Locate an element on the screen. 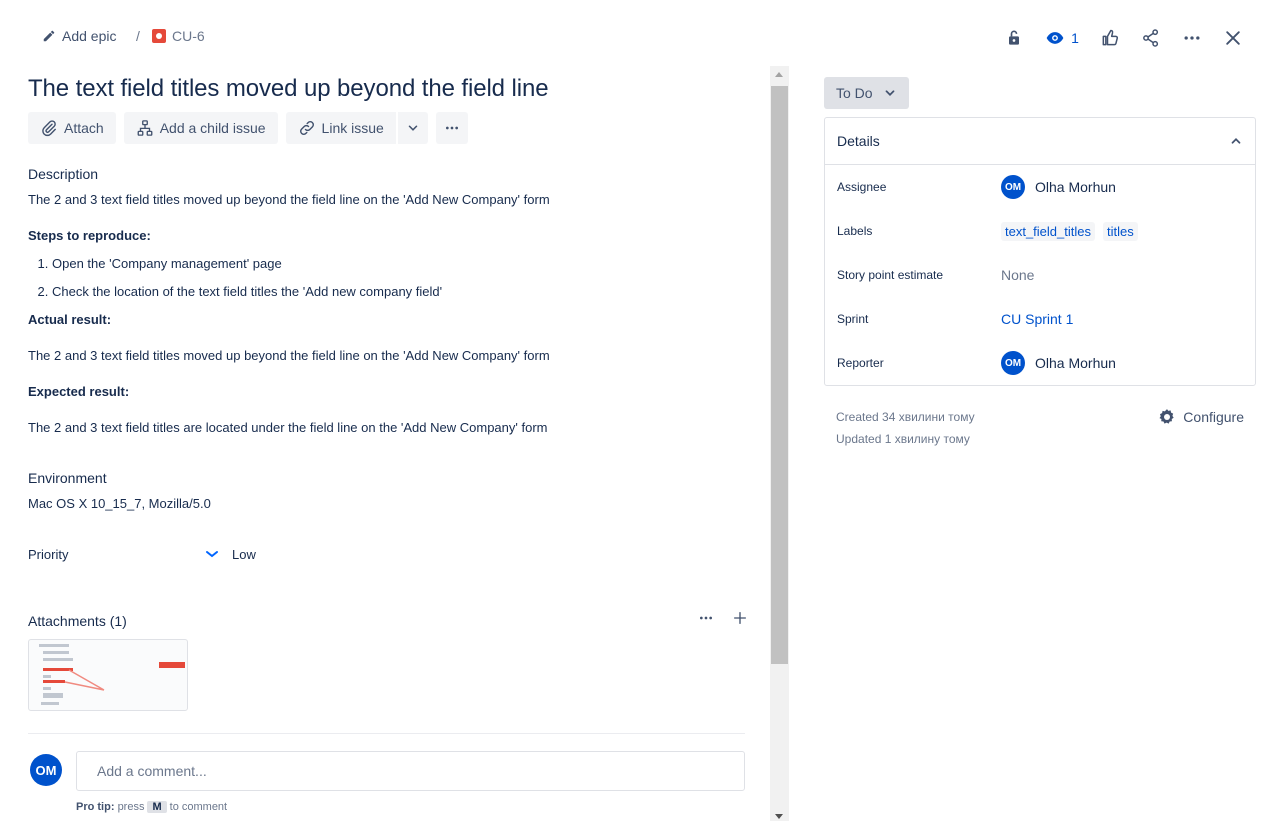 The image size is (1273, 821). issue-toolbar: Attach Add a child issue Link issue is located at coordinates (388, 128).